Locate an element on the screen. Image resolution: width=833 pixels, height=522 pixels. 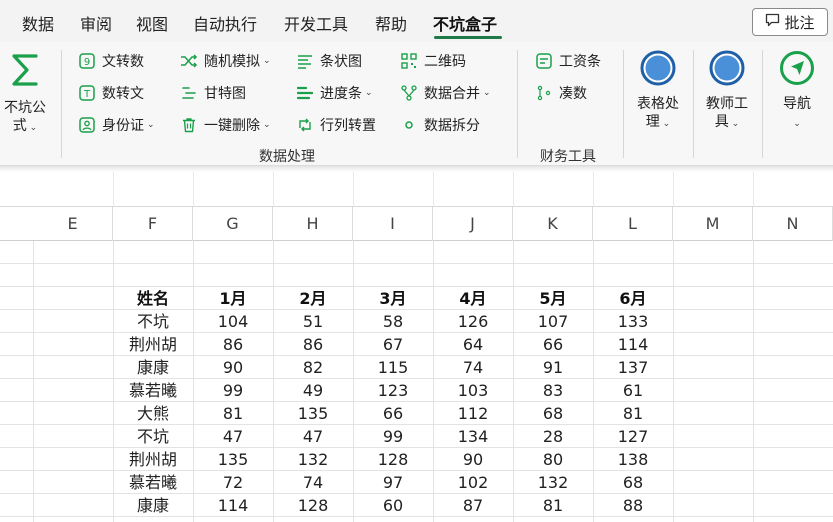
header-cell-m1: 1月 is located at coordinates (233, 298).